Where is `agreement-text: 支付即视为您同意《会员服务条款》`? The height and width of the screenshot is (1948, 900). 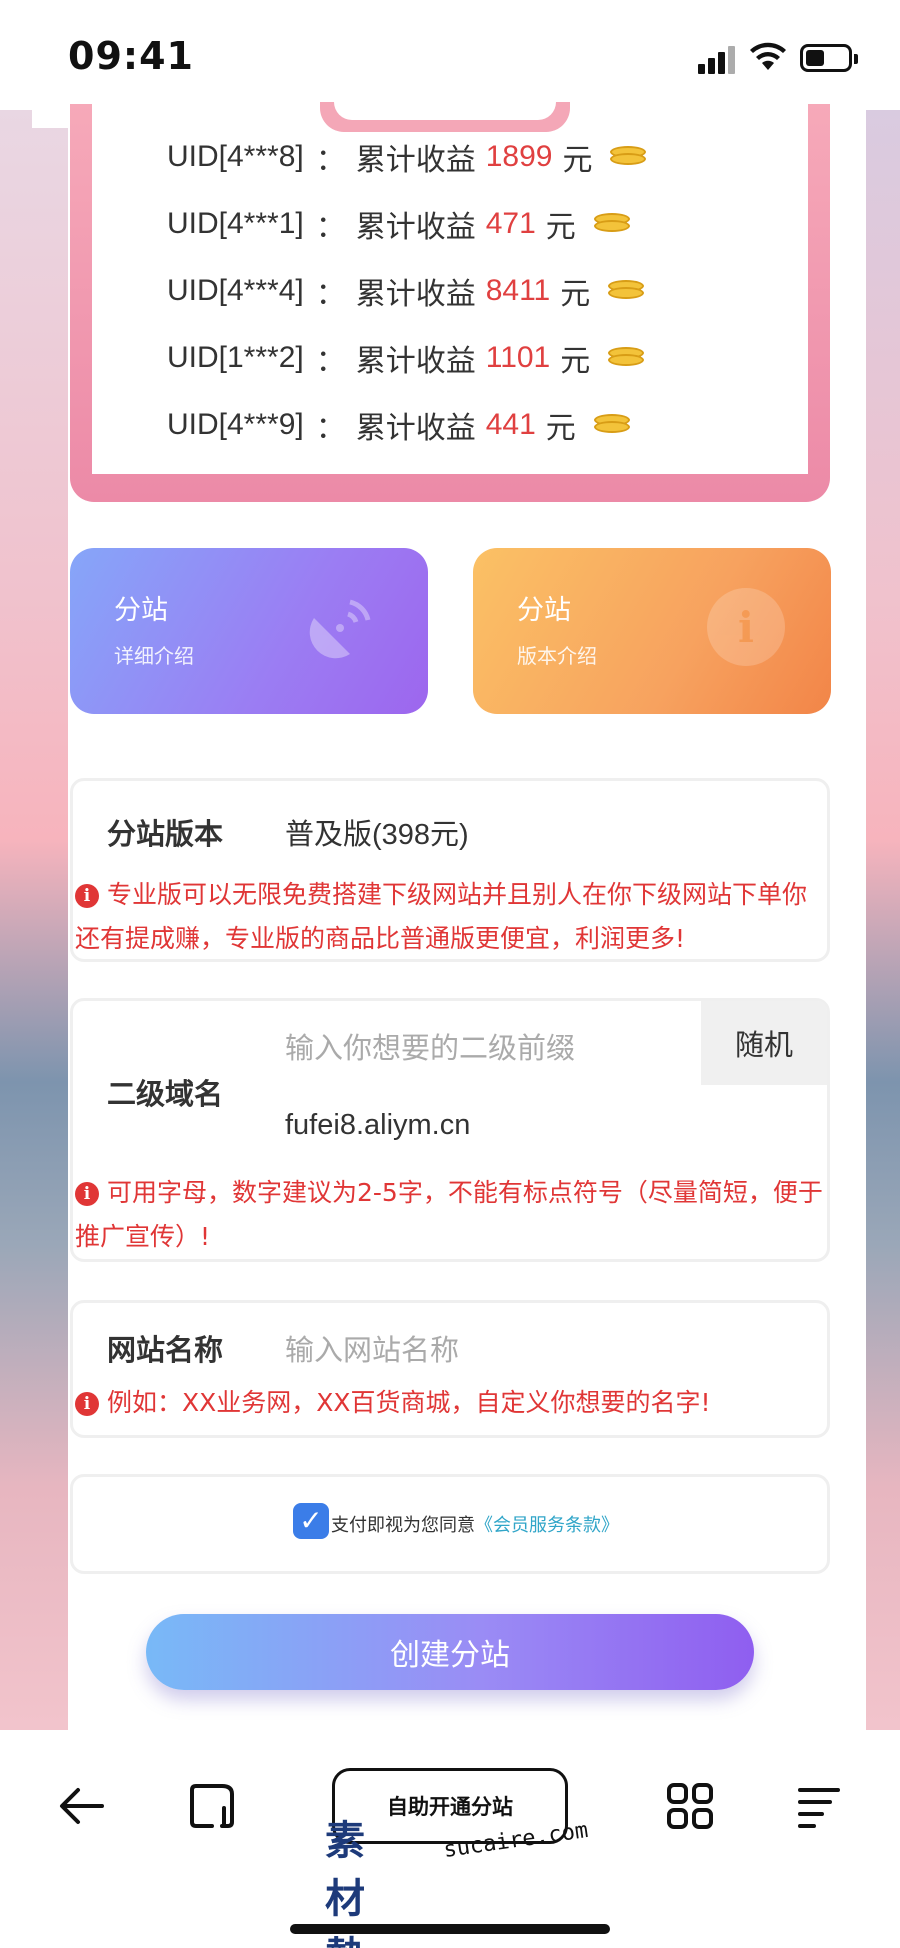
agreement-text: 支付即视为您同意《会员服务条款》 is located at coordinates (475, 1524).